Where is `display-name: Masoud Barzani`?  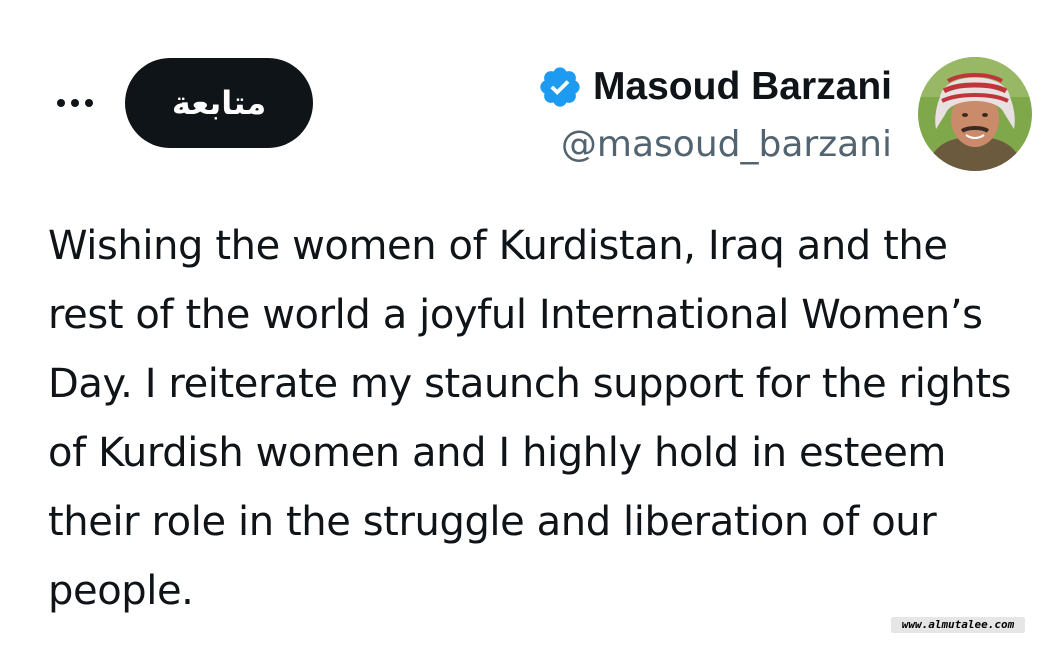 display-name: Masoud Barzani is located at coordinates (742, 87).